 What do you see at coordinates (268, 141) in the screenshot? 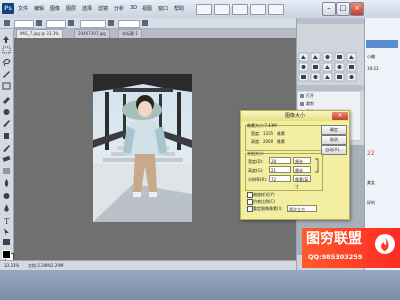
I see `pixel-height-value: 2000` at bounding box center [268, 141].